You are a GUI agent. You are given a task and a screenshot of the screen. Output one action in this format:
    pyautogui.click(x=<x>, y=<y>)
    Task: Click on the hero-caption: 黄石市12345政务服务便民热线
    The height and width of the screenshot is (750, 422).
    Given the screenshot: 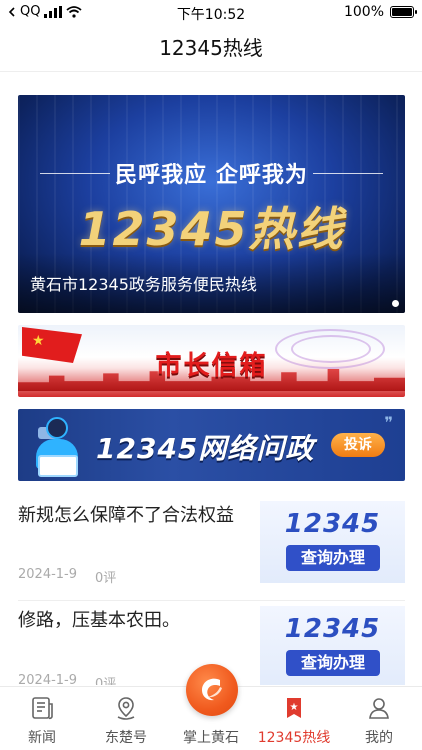 What is the action you would take?
    pyautogui.click(x=143, y=284)
    